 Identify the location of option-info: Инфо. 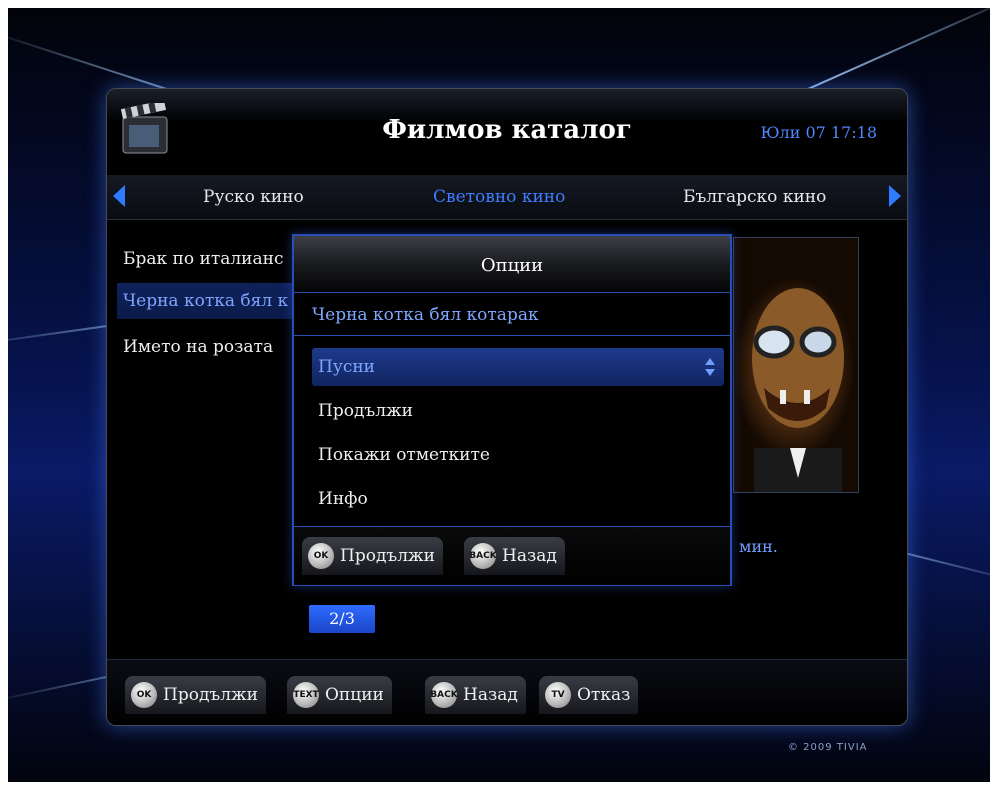
(518, 499).